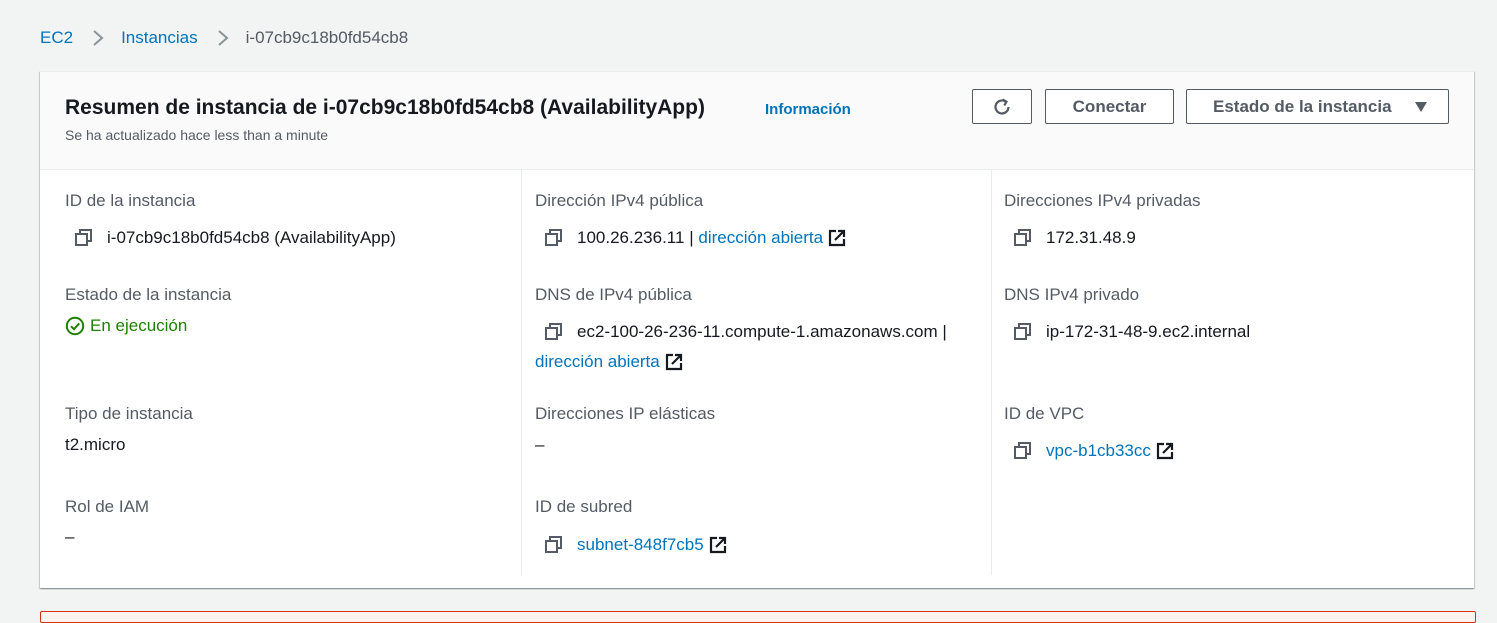 Image resolution: width=1497 pixels, height=623 pixels. Describe the element at coordinates (758, 617) in the screenshot. I see `alert-banner` at that location.